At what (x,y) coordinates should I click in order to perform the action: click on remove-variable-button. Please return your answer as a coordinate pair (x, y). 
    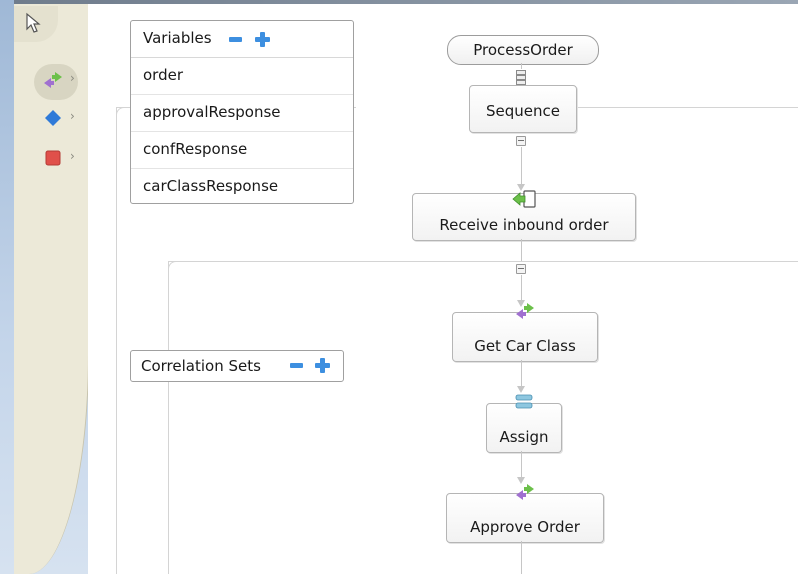
    Looking at the image, I should click on (235, 39).